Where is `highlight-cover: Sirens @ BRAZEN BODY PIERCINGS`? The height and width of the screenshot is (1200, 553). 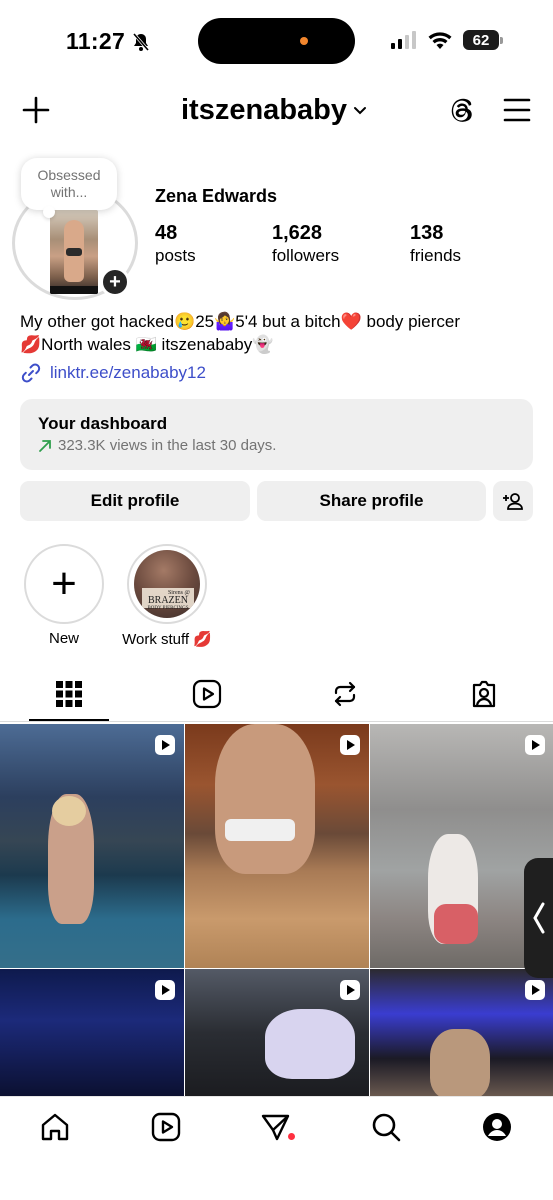
highlight-cover: Sirens @ BRAZEN BODY PIERCINGS is located at coordinates (167, 584).